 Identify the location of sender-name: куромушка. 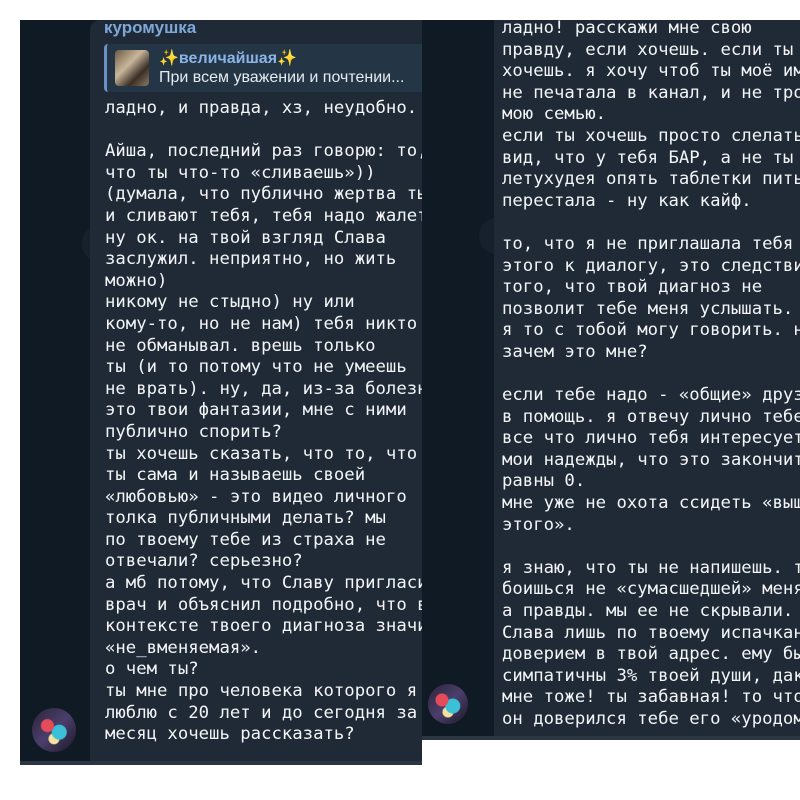
(150, 29).